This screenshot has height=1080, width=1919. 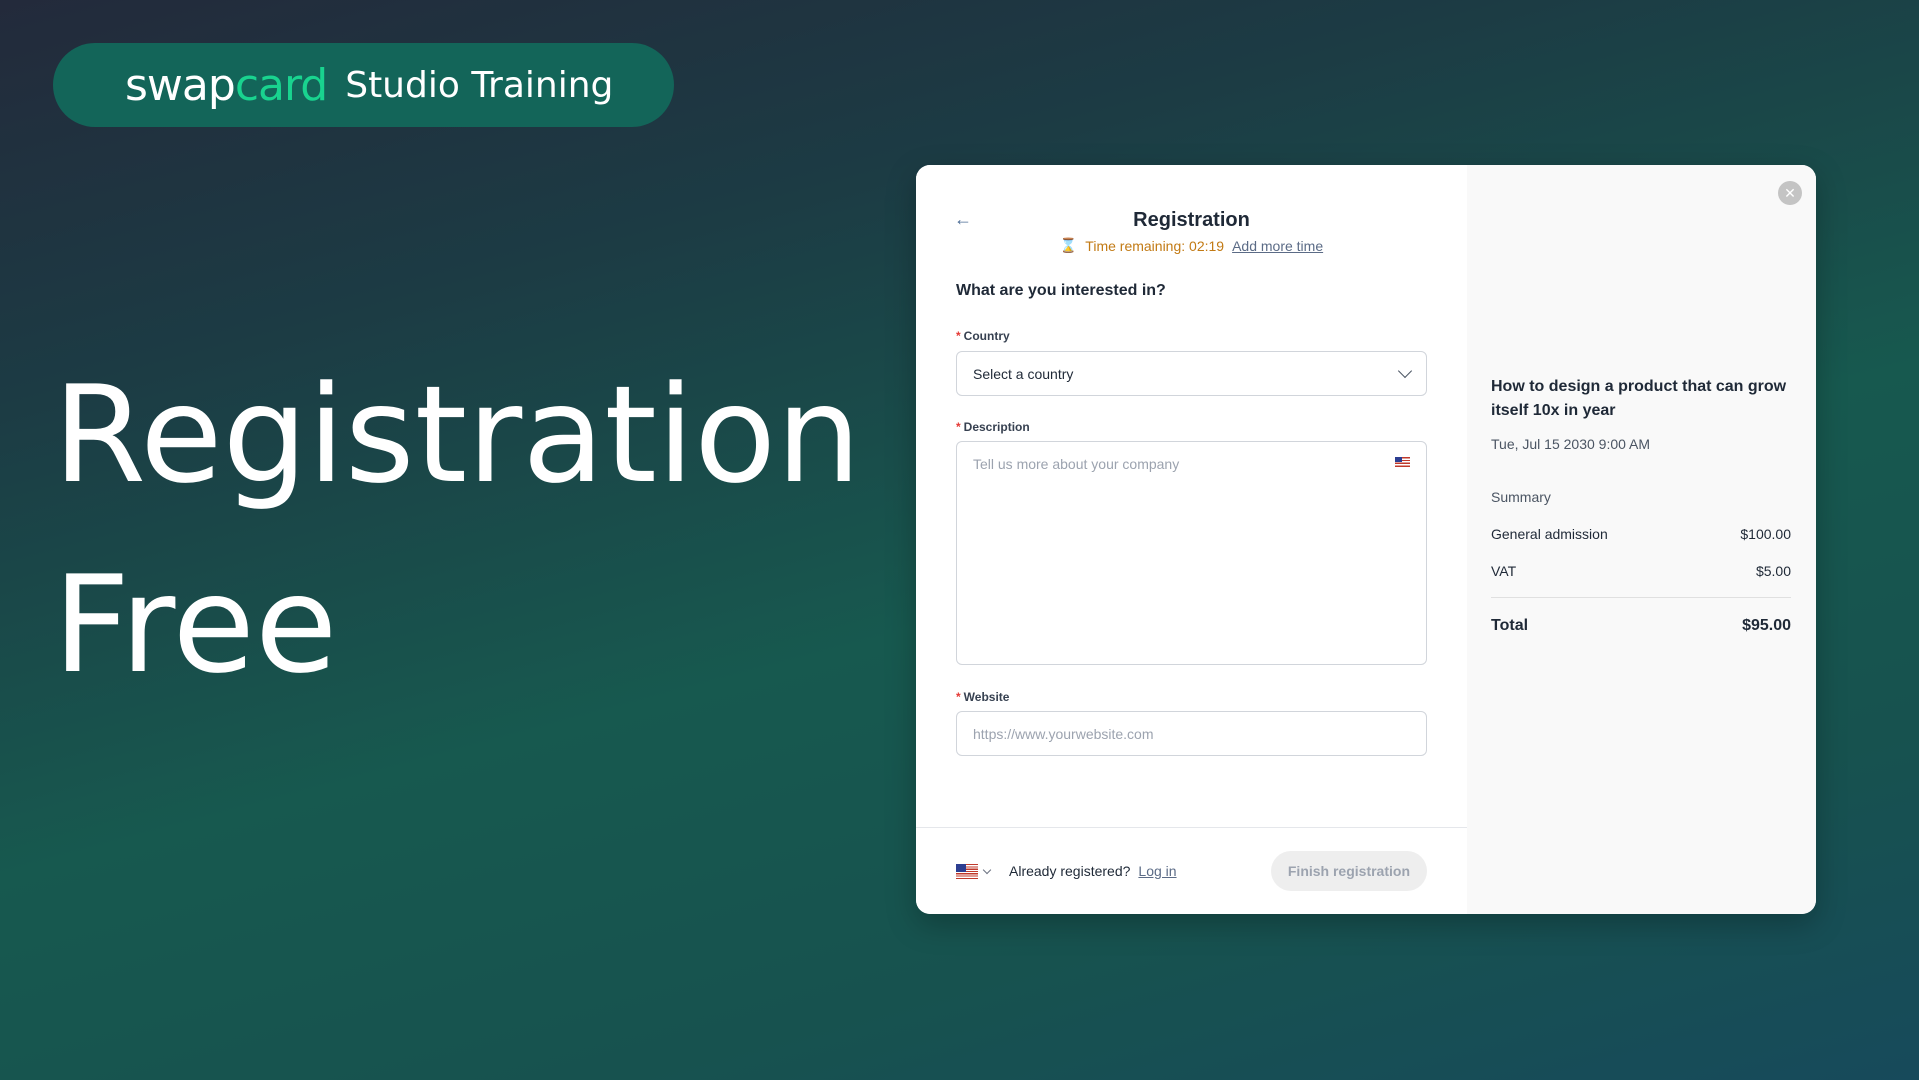 What do you see at coordinates (1076, 464) in the screenshot?
I see `description-placeholder: Tell us more about your company` at bounding box center [1076, 464].